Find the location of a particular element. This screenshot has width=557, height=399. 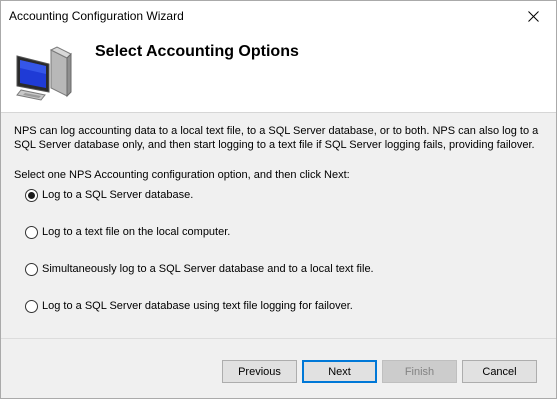

computer-monitor-icon is located at coordinates (42, 74).